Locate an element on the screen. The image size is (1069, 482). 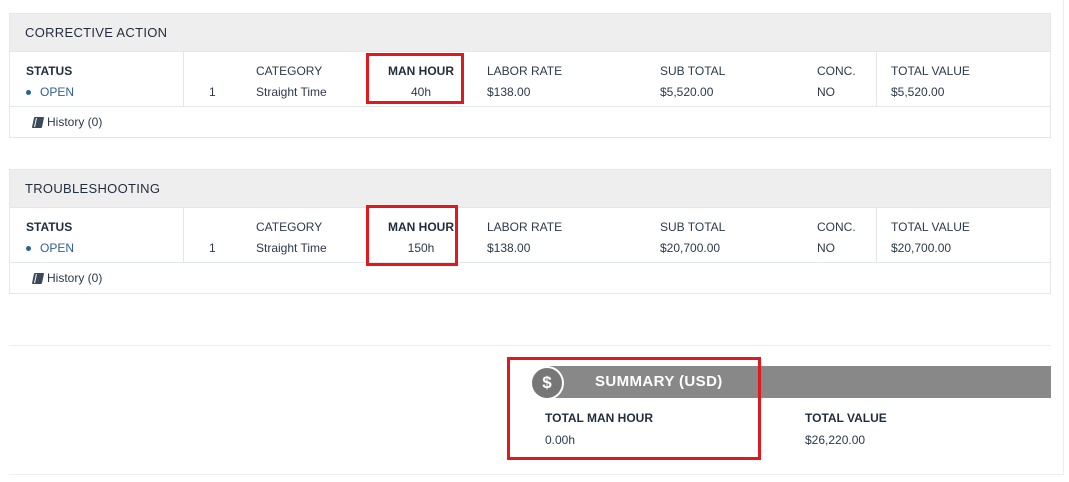
panel-title: CORRECTIVE ACTION is located at coordinates (96, 32).